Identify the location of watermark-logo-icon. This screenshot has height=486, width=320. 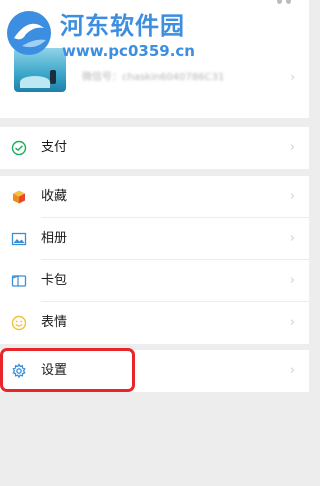
(29, 33).